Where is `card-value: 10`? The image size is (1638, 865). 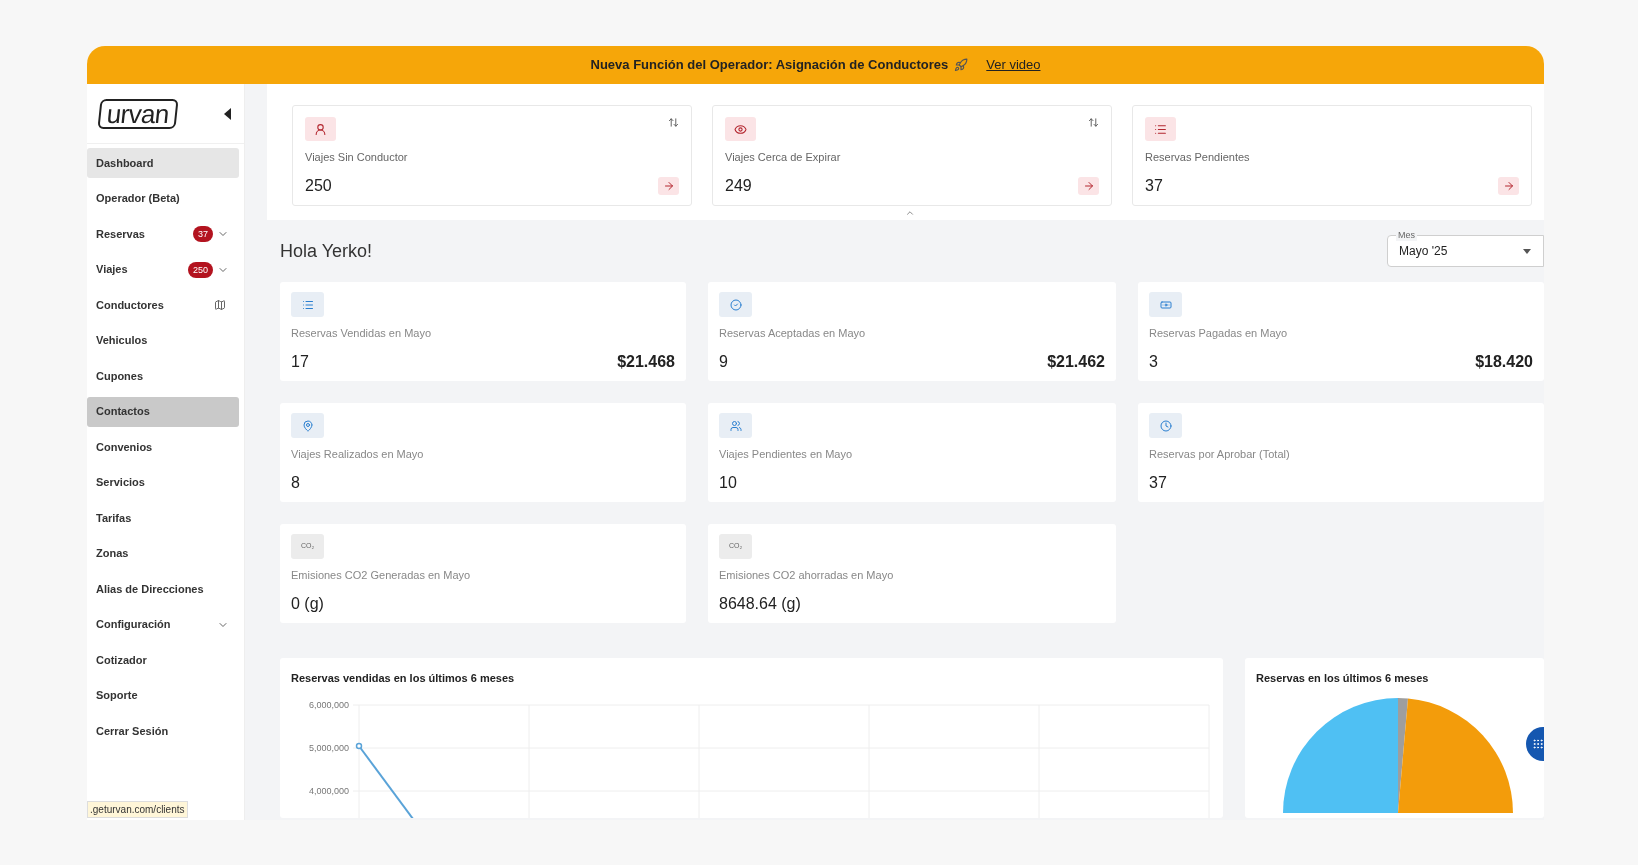 card-value: 10 is located at coordinates (728, 482).